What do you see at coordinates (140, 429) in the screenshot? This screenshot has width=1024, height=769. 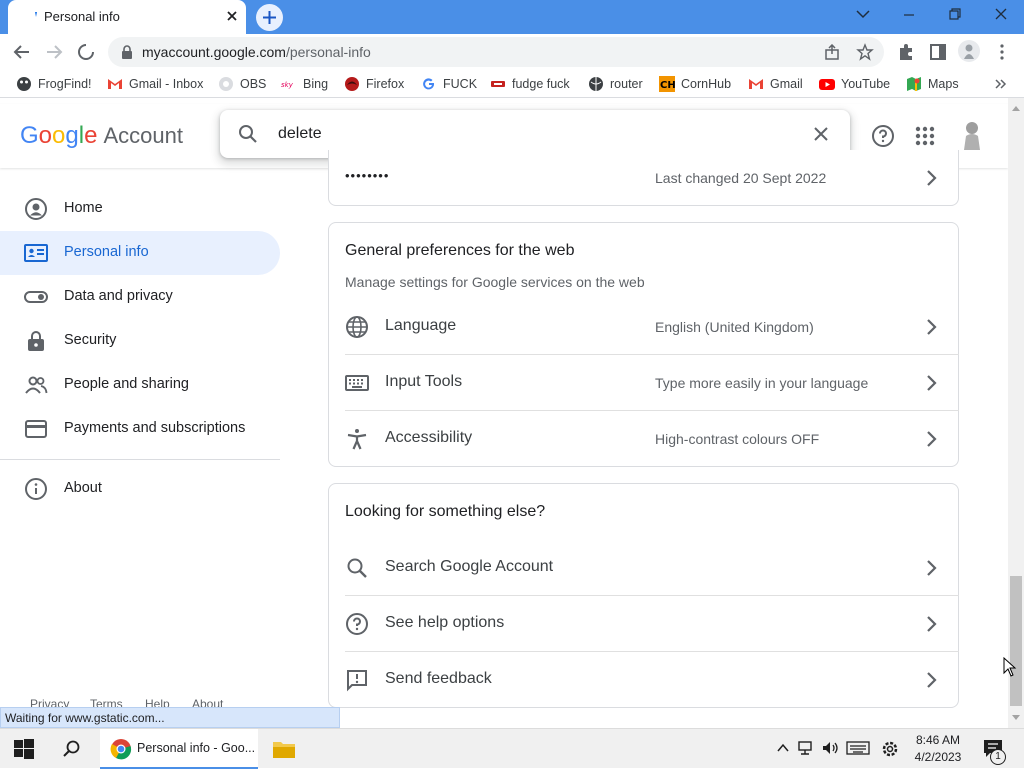 I see `sidebar-item-payments: Payments and subscriptions` at bounding box center [140, 429].